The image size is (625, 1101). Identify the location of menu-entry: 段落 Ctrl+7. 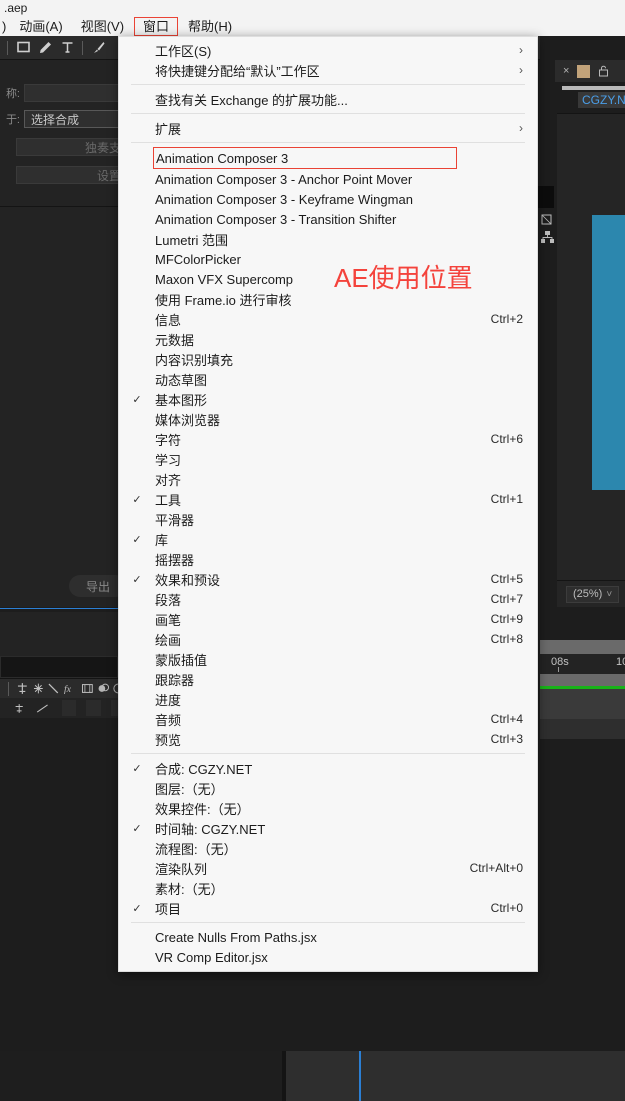
(328, 599).